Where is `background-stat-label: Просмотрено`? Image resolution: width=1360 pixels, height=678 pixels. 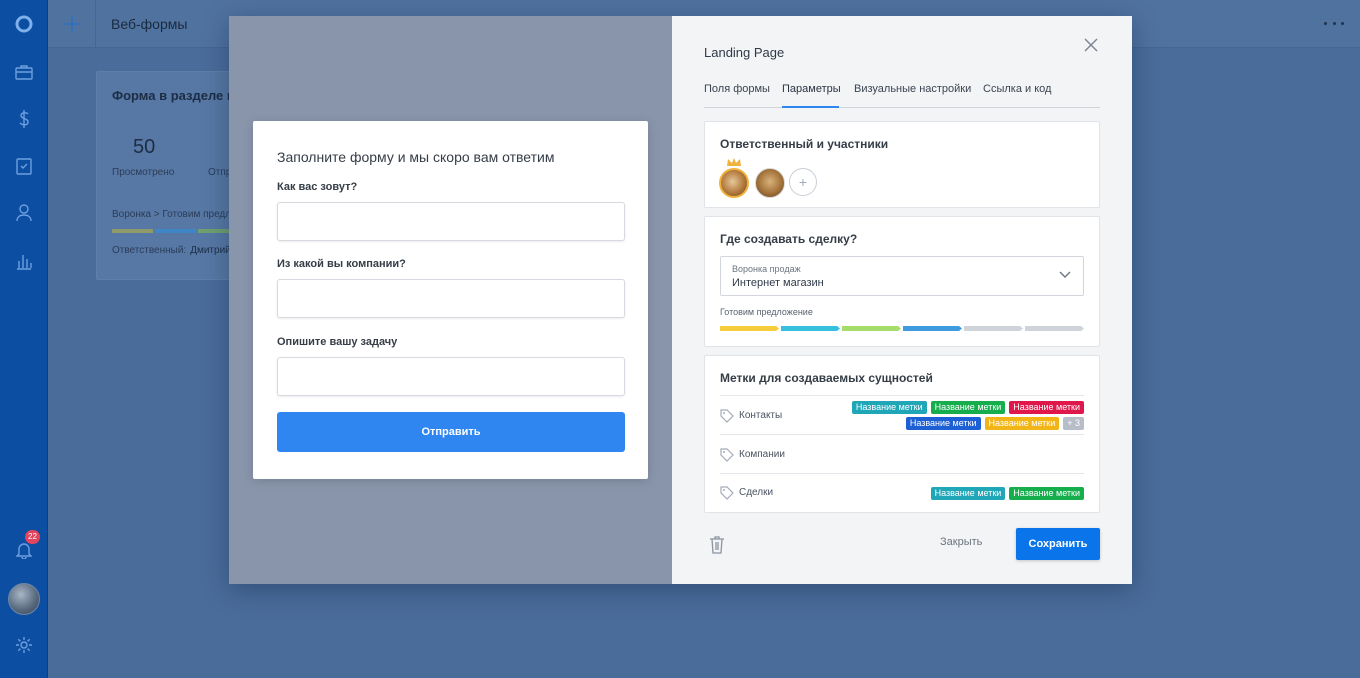
background-stat-label: Просмотрено is located at coordinates (143, 172).